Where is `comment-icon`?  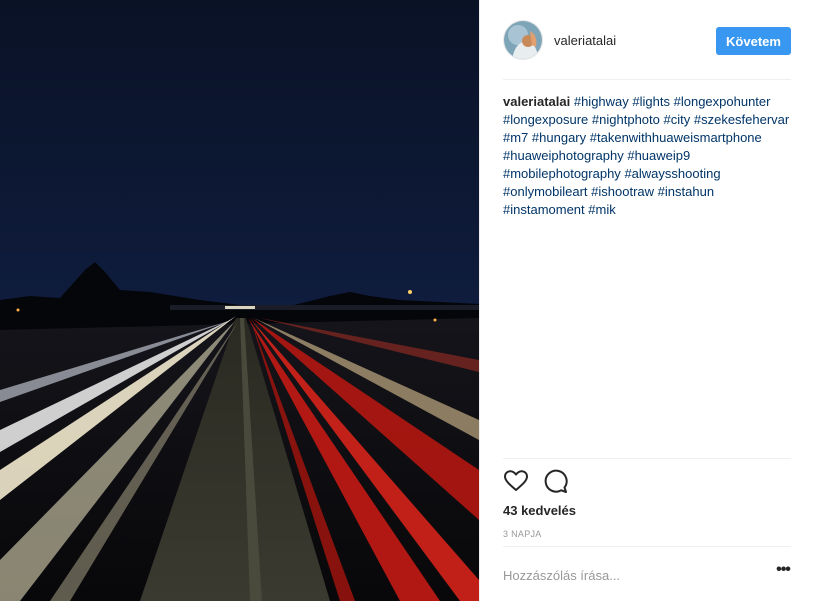
comment-icon is located at coordinates (556, 481).